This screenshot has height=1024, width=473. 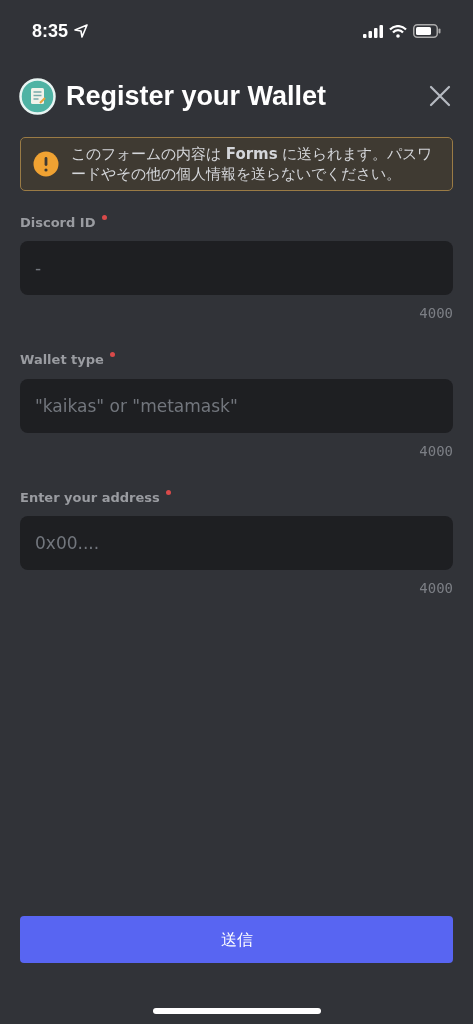 What do you see at coordinates (81, 31) in the screenshot?
I see `location-arrow-icon` at bounding box center [81, 31].